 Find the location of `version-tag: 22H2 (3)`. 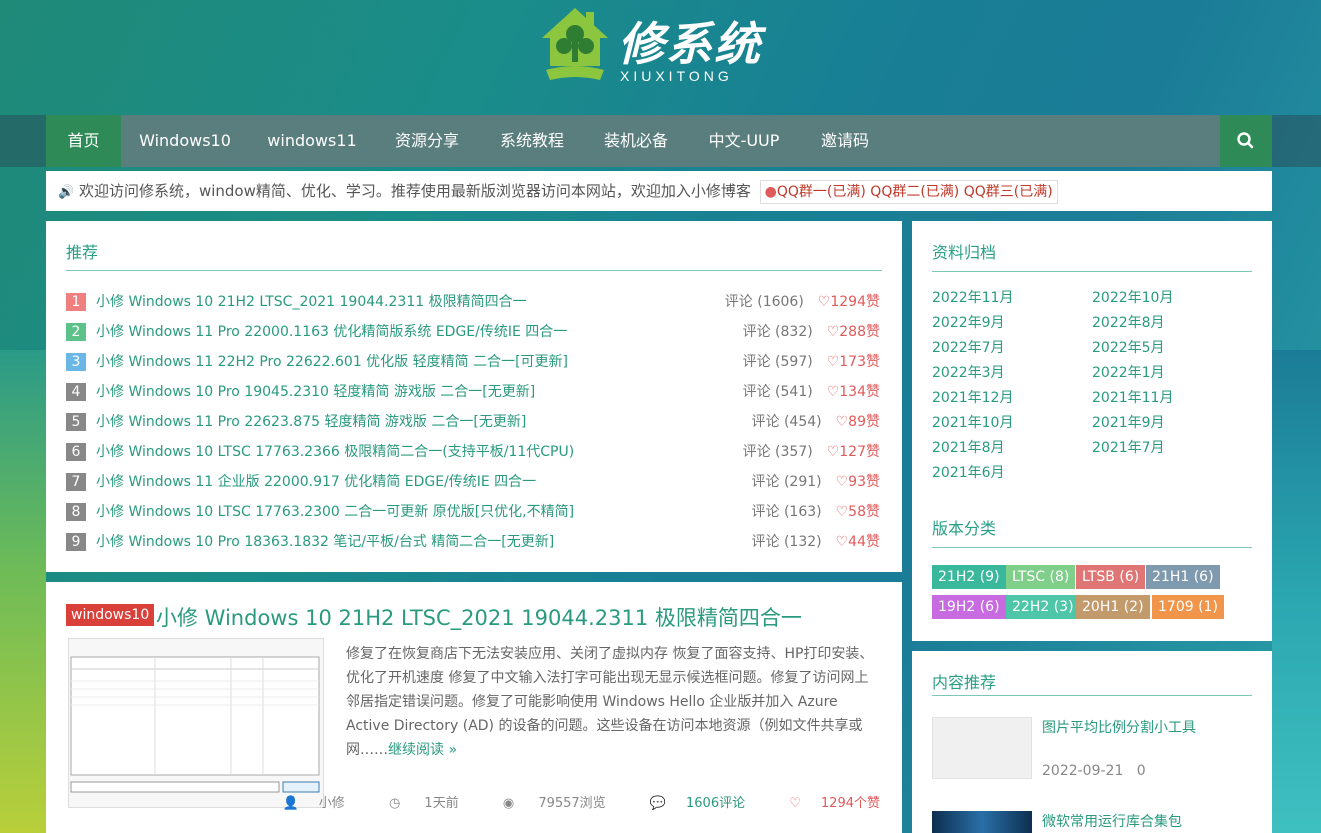

version-tag: 22H2 (3) is located at coordinates (1043, 607).